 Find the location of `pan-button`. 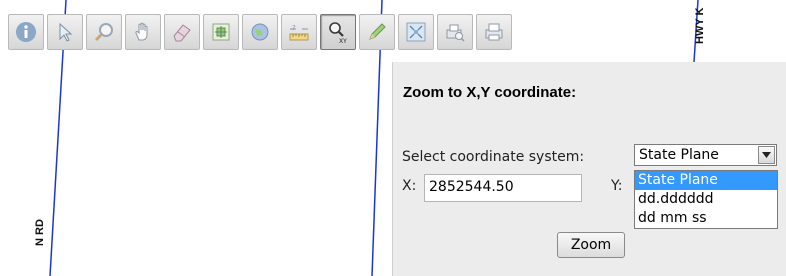

pan-button is located at coordinates (143, 32).